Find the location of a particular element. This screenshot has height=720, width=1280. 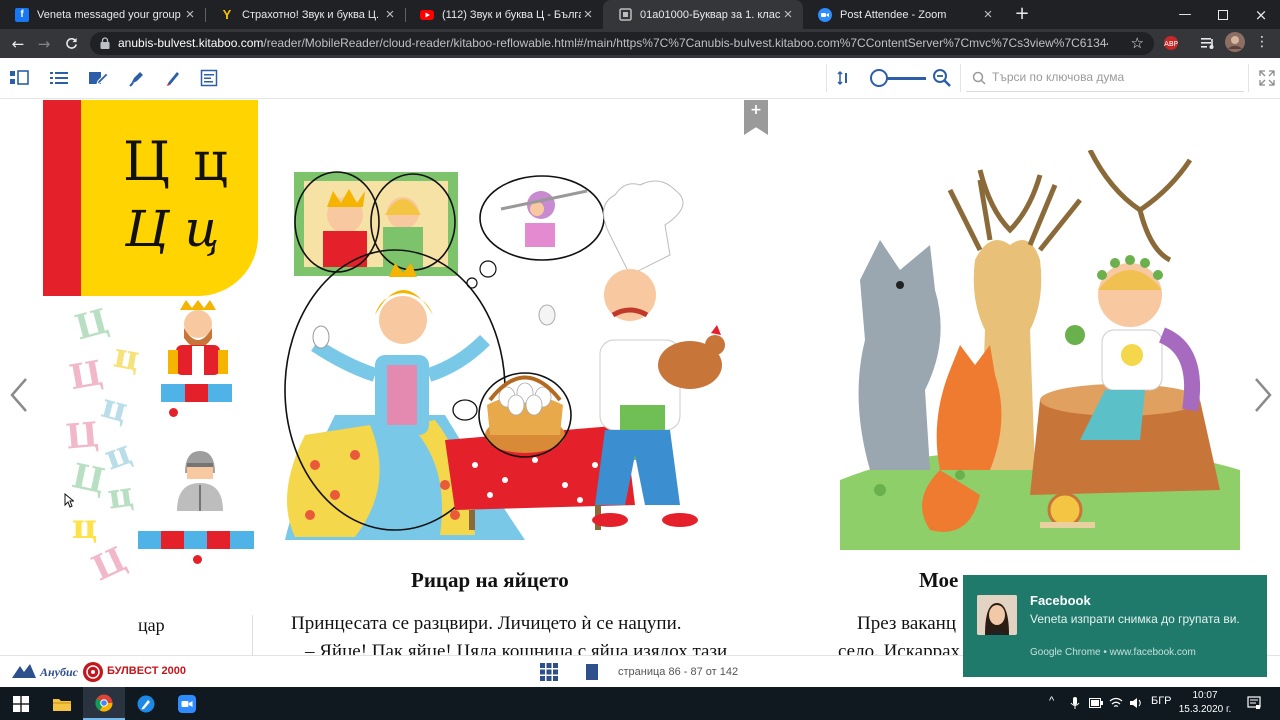

tab-label: Post Attendee - Zoom is located at coordinates (893, 14).